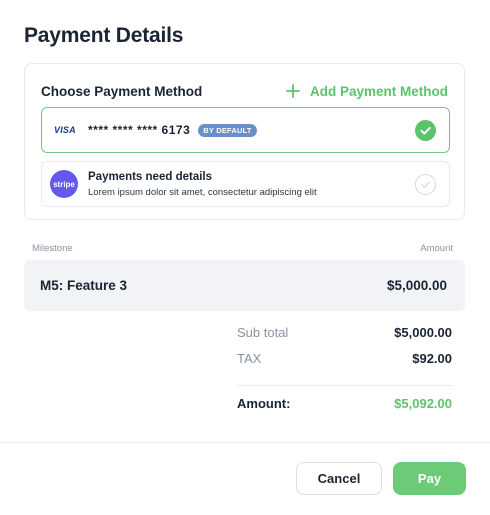 The width and height of the screenshot is (490, 515). I want to click on subtotal-label: Sub total, so click(263, 332).